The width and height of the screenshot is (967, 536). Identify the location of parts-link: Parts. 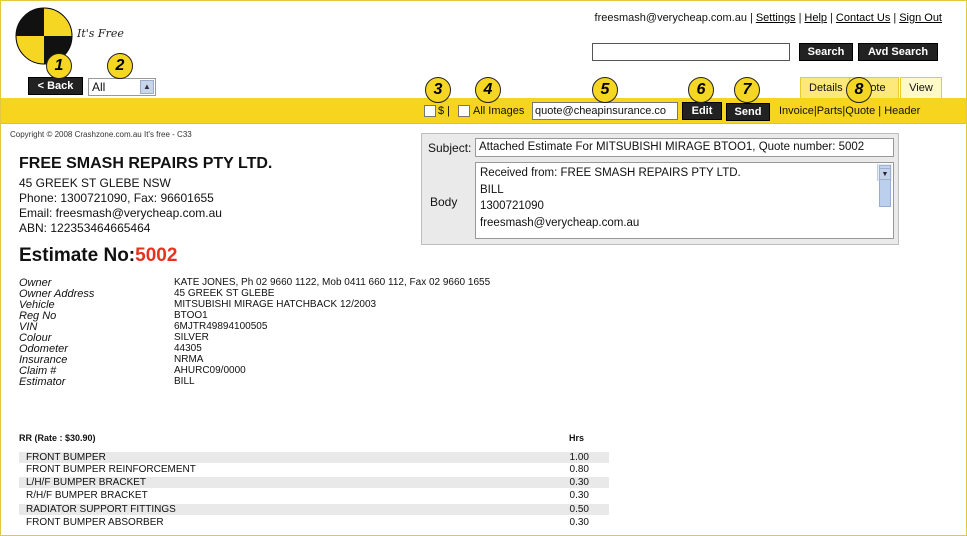
(830, 111).